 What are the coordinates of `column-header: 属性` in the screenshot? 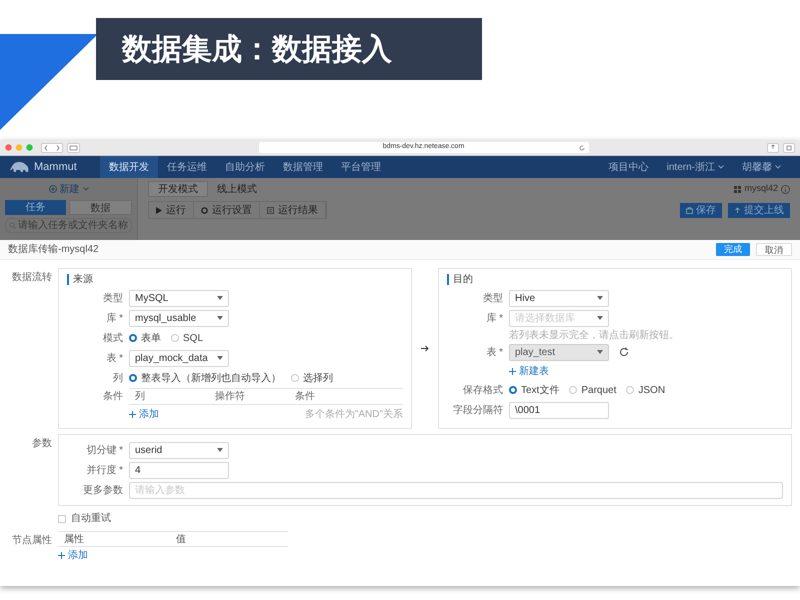 It's located at (74, 539).